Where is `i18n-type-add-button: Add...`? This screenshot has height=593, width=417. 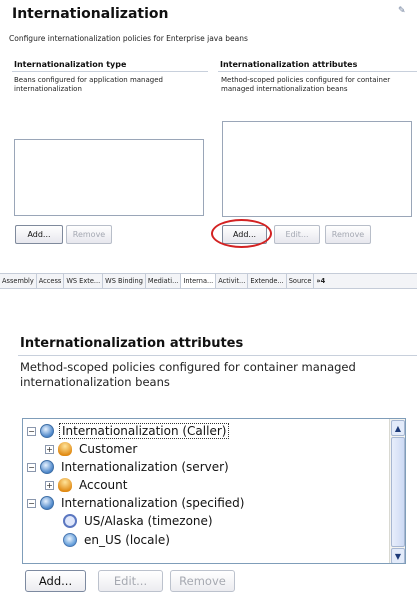 i18n-type-add-button: Add... is located at coordinates (39, 234).